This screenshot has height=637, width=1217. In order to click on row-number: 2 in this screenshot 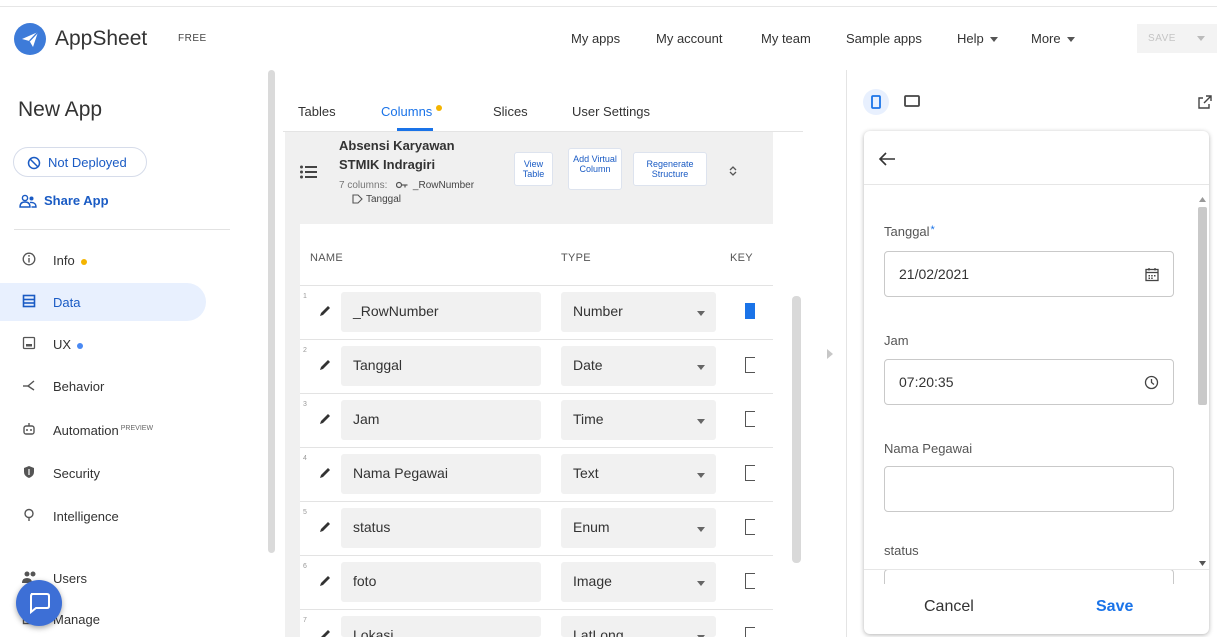, I will do `click(305, 350)`.